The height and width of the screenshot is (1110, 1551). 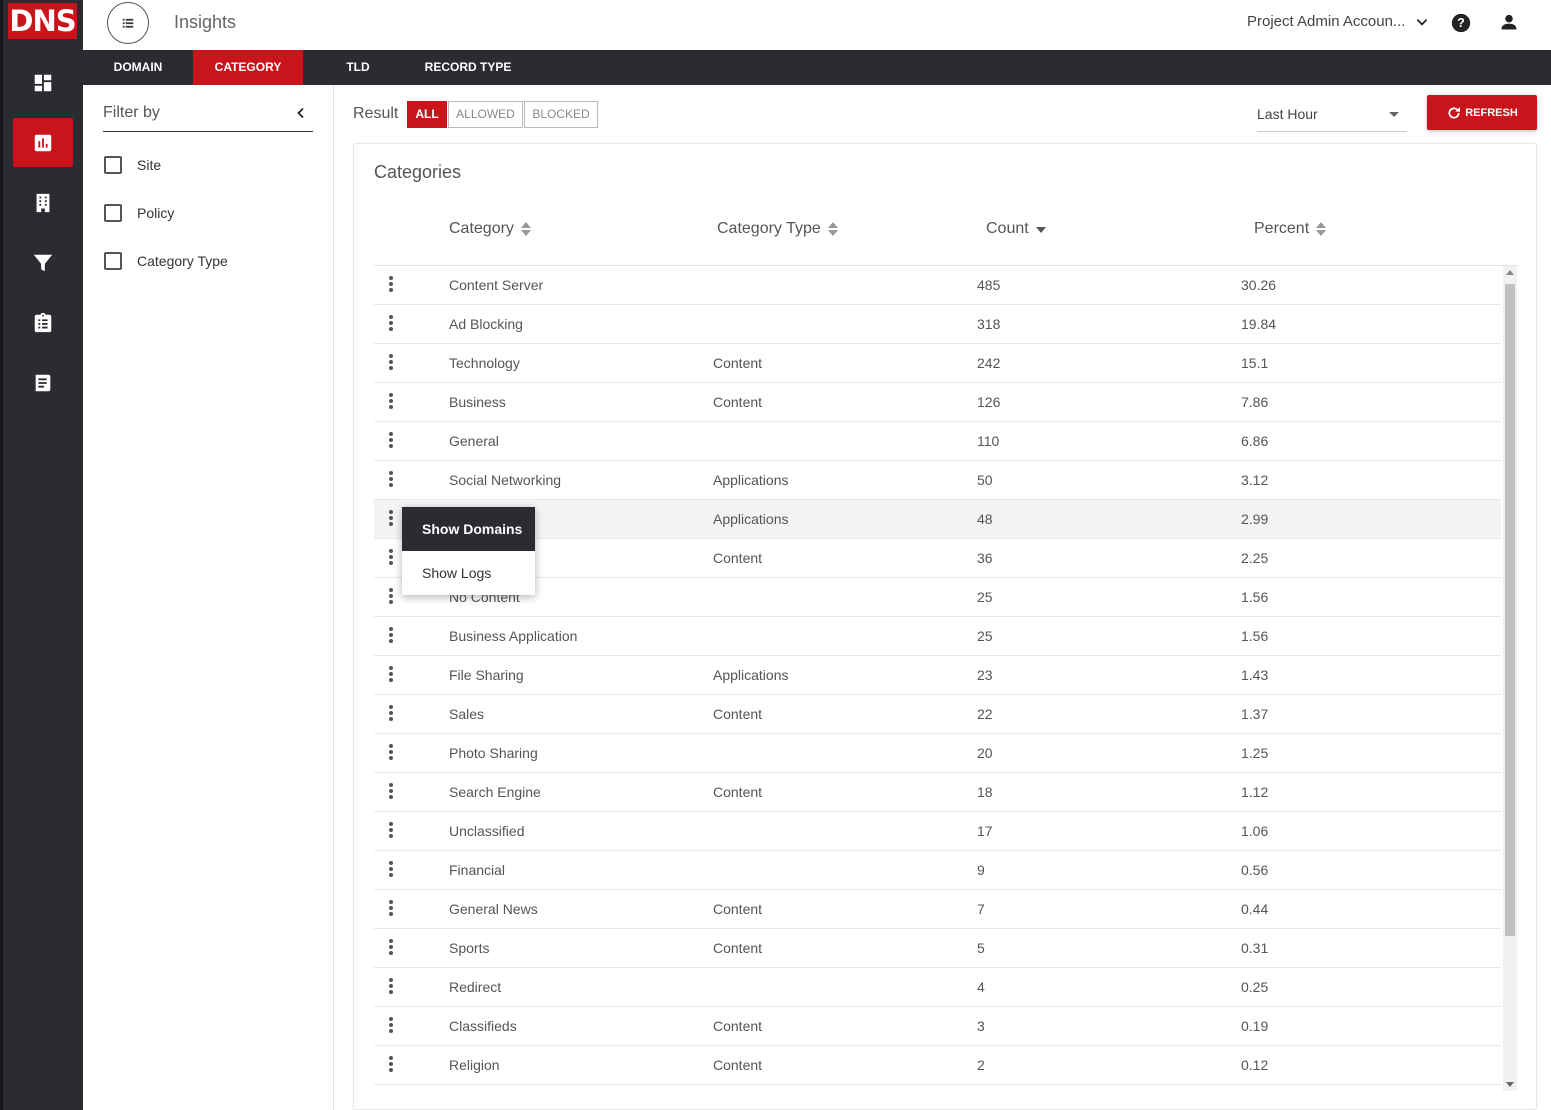 I want to click on sort-icon, so click(x=525, y=229).